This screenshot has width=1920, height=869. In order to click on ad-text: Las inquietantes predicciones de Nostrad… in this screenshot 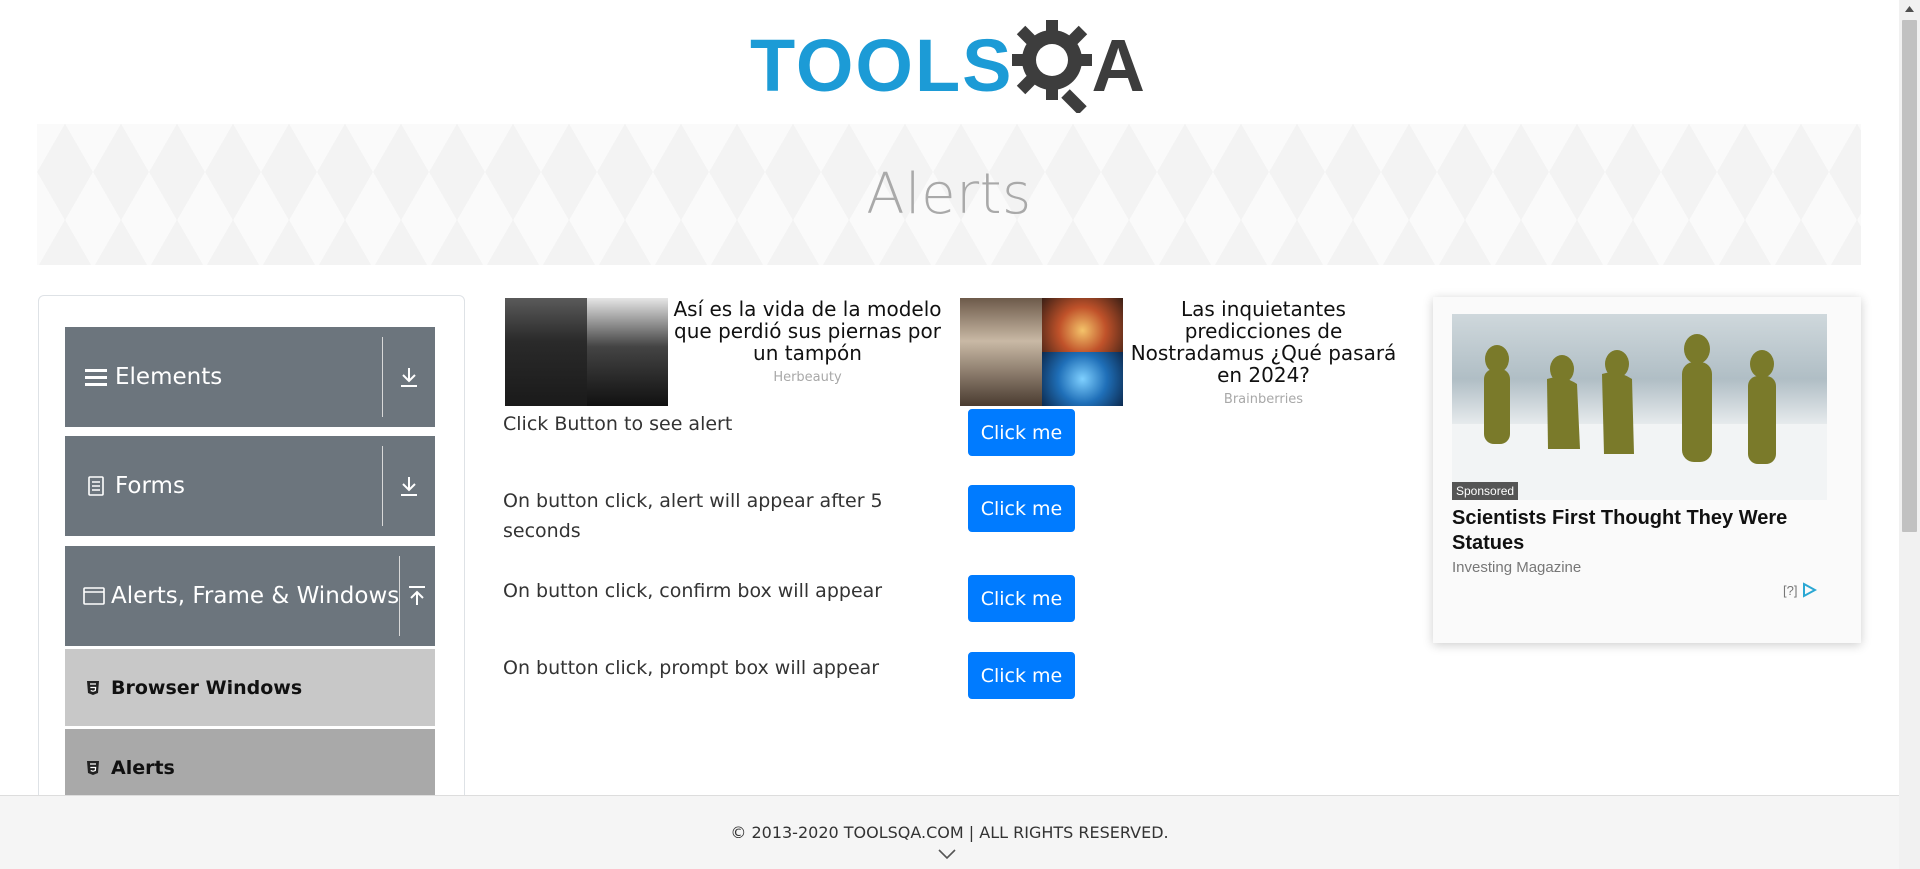, I will do `click(1261, 353)`.